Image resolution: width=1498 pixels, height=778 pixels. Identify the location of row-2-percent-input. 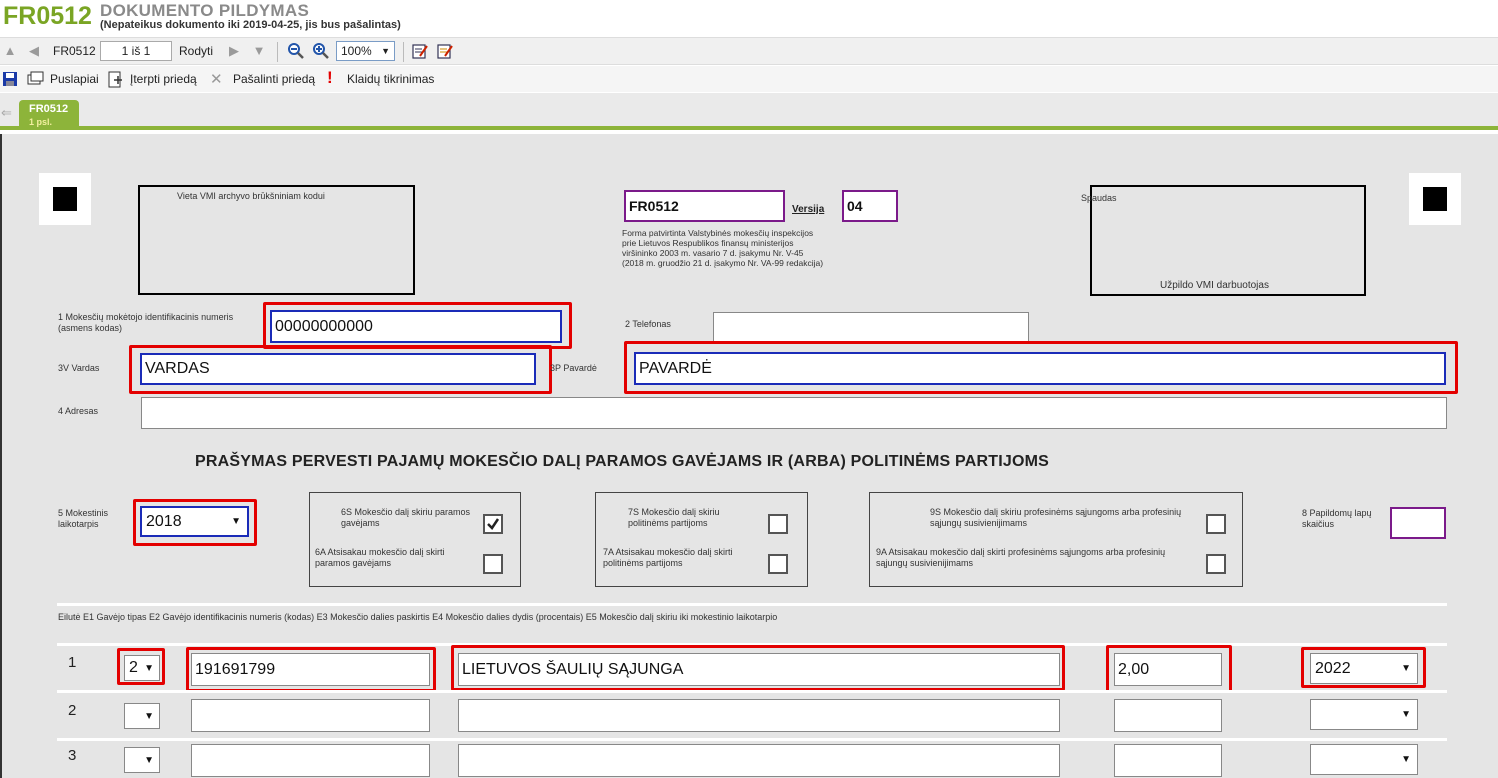
(1168, 715).